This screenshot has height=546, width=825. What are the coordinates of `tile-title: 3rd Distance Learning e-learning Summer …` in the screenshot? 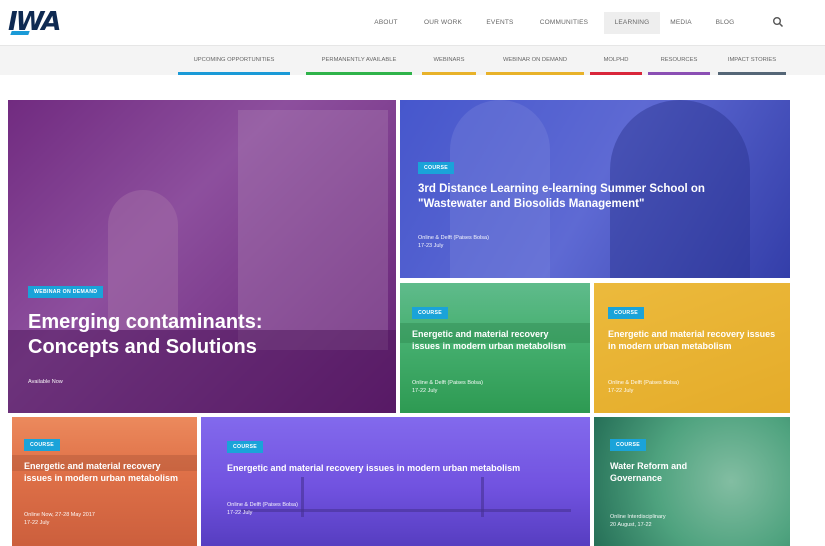 It's located at (595, 197).